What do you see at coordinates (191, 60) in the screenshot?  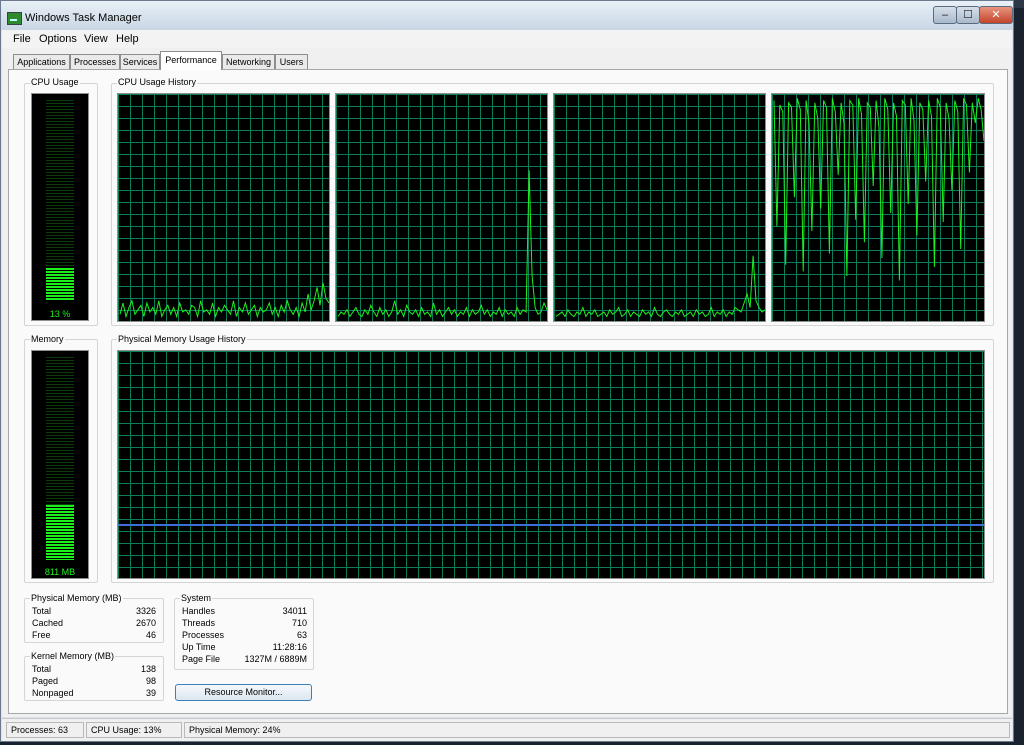 I see `tab-performance: Performance` at bounding box center [191, 60].